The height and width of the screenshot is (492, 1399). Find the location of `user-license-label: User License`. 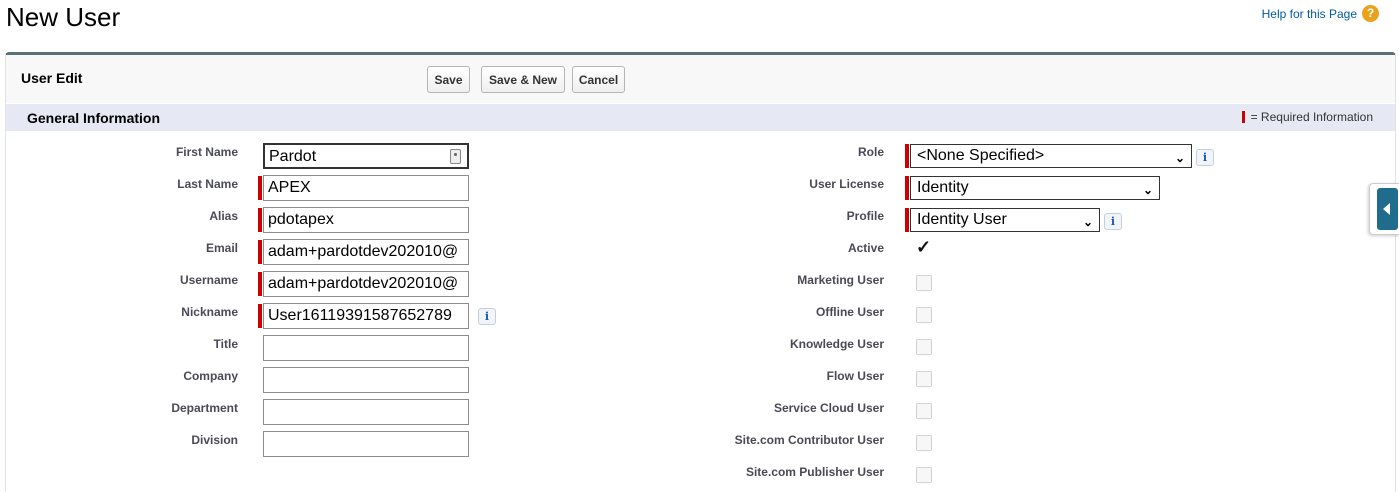

user-license-label: User License is located at coordinates (846, 184).